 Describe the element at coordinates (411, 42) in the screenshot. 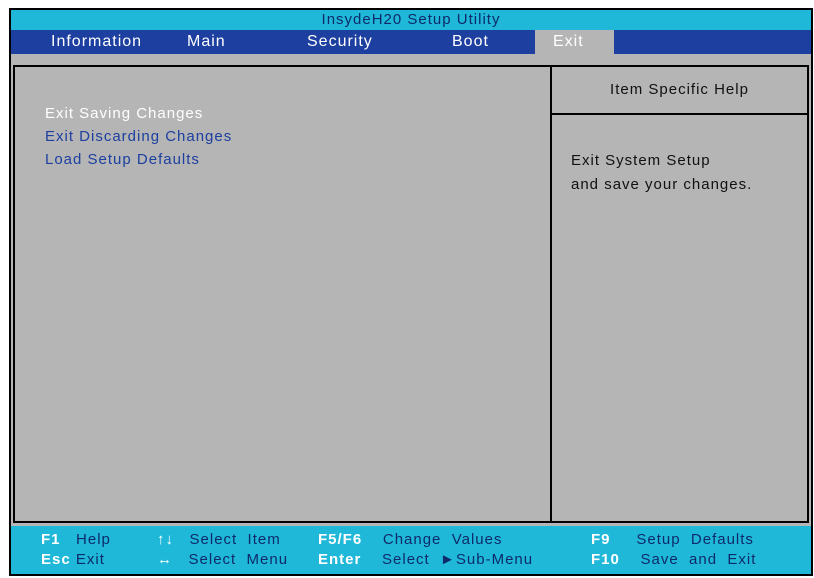

I see `menu-bar: Information Main Security Boot Exit` at that location.